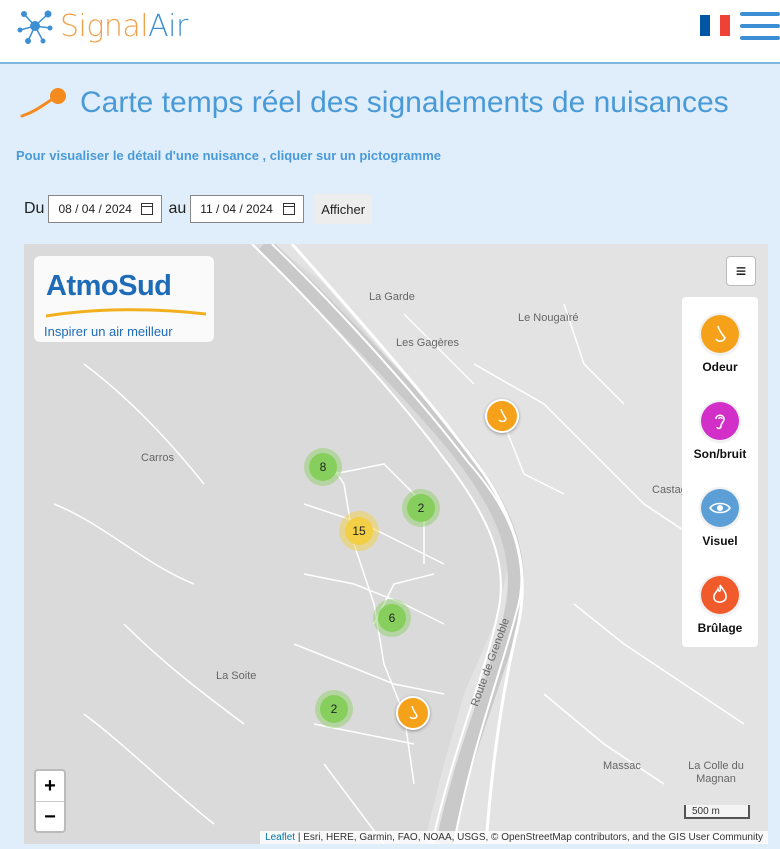 The image size is (780, 849). I want to click on header: SignalAir, so click(390, 32).